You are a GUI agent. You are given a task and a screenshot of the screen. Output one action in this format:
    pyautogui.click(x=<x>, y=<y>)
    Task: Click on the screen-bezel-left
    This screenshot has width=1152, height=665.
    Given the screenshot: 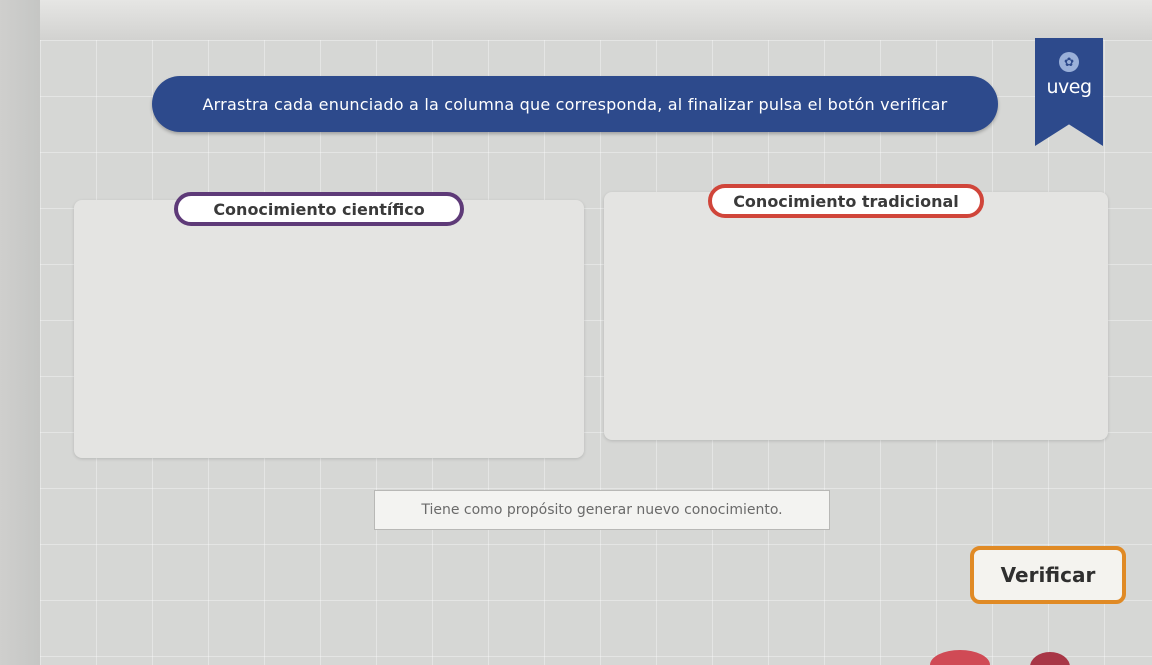 What is the action you would take?
    pyautogui.click(x=20, y=332)
    